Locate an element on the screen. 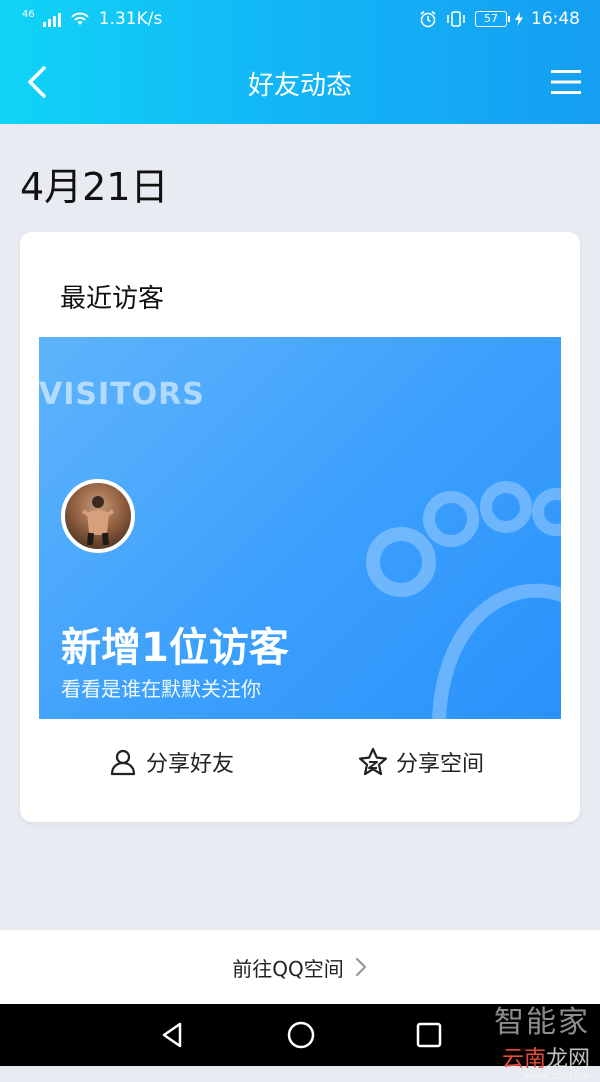 The width and height of the screenshot is (600, 1082). title-bar: 好友动态 is located at coordinates (300, 82).